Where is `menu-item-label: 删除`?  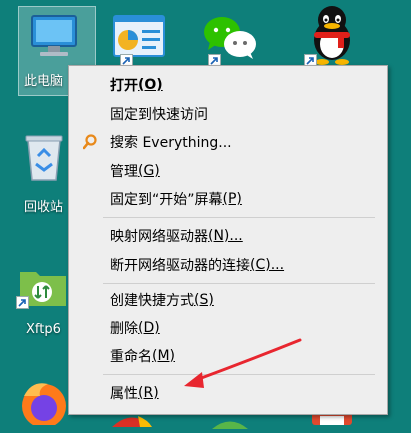
menu-item-label: 删除 is located at coordinates (124, 329).